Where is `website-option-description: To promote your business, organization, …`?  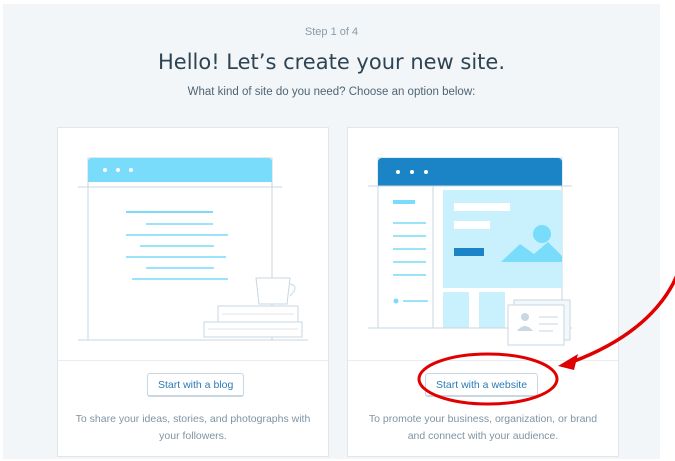
website-option-description: To promote your business, organization, … is located at coordinates (483, 427).